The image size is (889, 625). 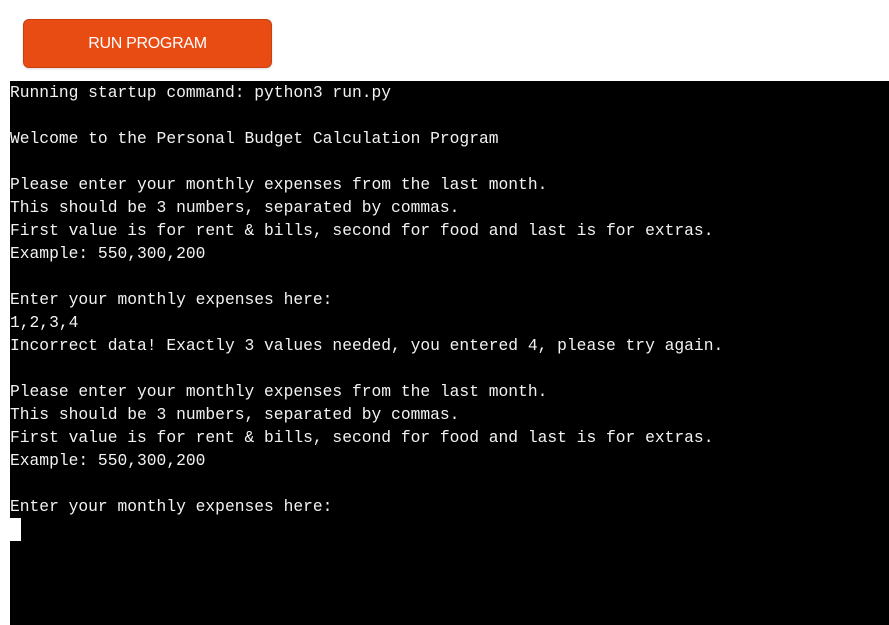 I want to click on terminal-line: 1,2,3,4, so click(x=44, y=322).